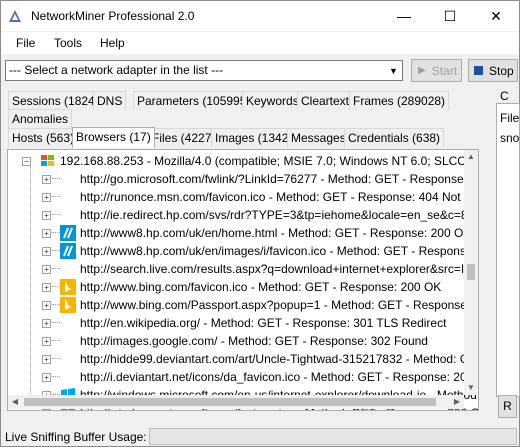  Describe the element at coordinates (444, 70) in the screenshot. I see `start-label: Start` at that location.